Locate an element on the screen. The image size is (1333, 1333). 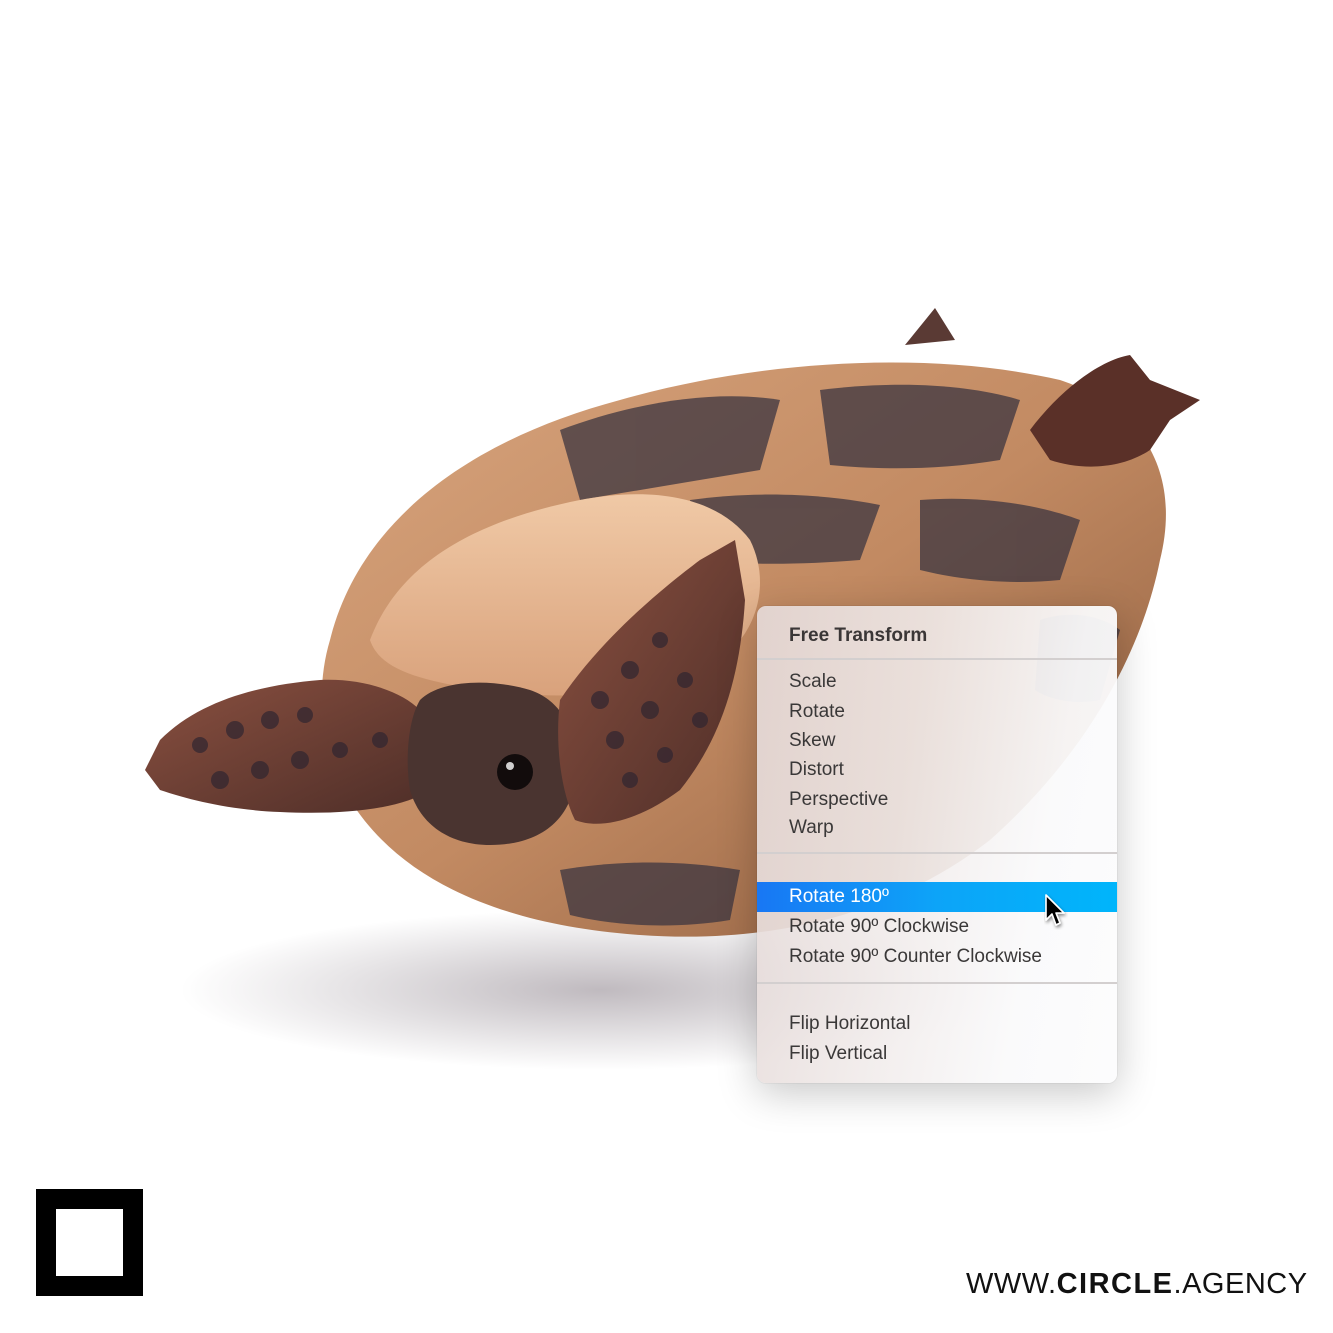
website-url: WWW.CIRCLE.AGENCY is located at coordinates (1137, 1284).